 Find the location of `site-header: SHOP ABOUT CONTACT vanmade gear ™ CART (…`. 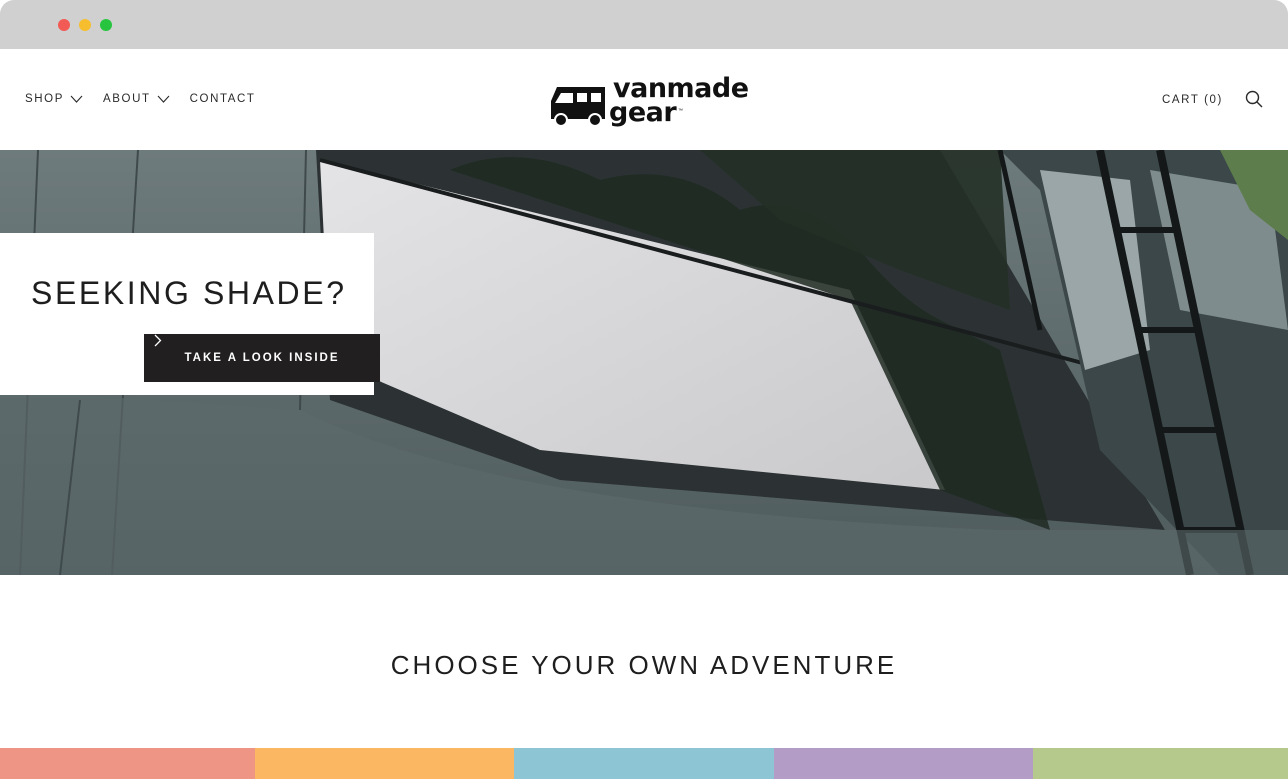

site-header: SHOP ABOUT CONTACT vanmade gear ™ CART (… is located at coordinates (644, 99).